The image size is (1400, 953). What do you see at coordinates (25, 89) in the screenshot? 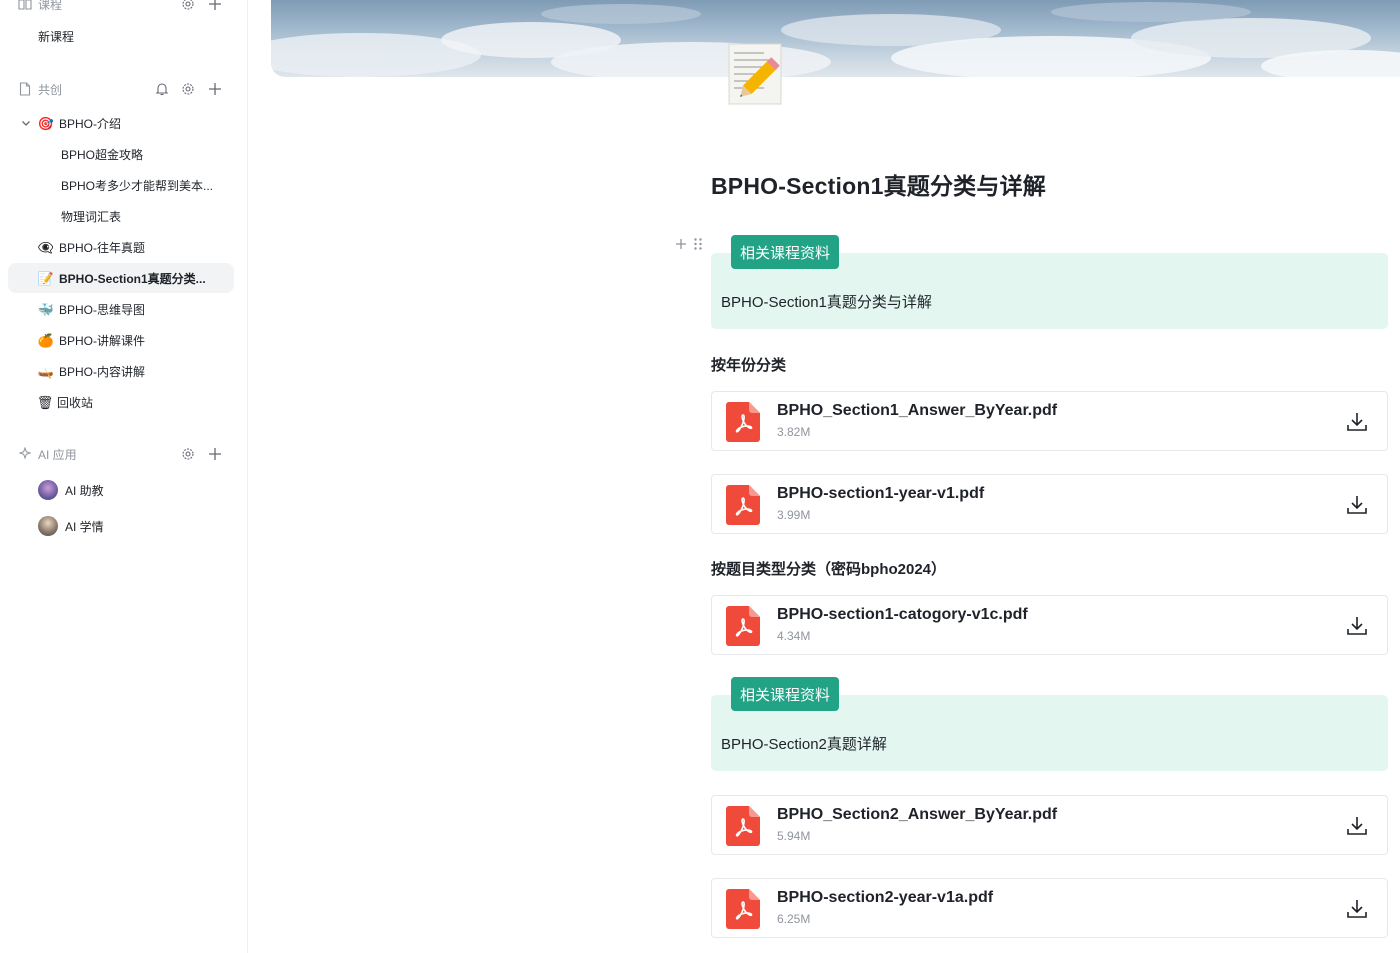
I see `document-icon` at bounding box center [25, 89].